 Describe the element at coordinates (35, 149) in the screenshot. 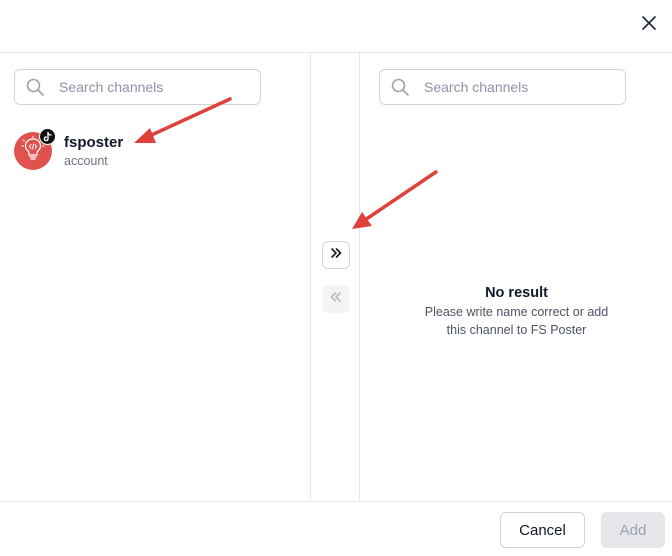

I see `channel-avatar-wrap` at that location.